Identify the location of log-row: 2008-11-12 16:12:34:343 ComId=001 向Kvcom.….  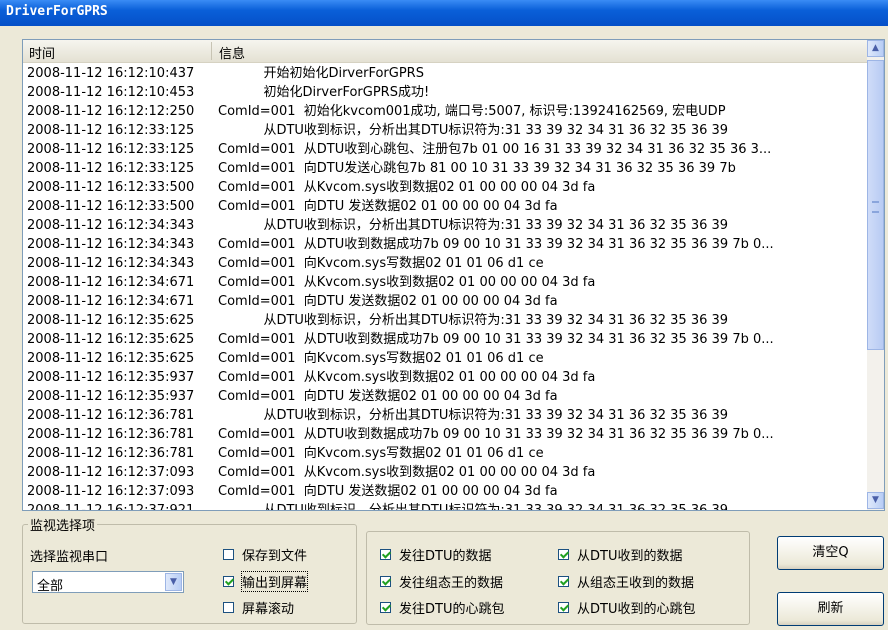
(444, 263).